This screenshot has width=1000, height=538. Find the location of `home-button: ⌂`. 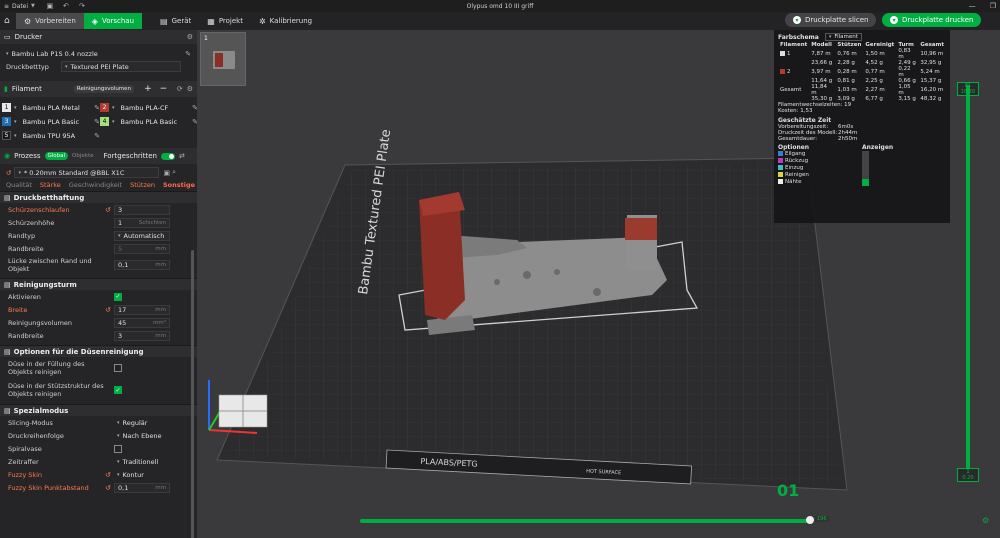

home-button: ⌂ is located at coordinates (8, 21).